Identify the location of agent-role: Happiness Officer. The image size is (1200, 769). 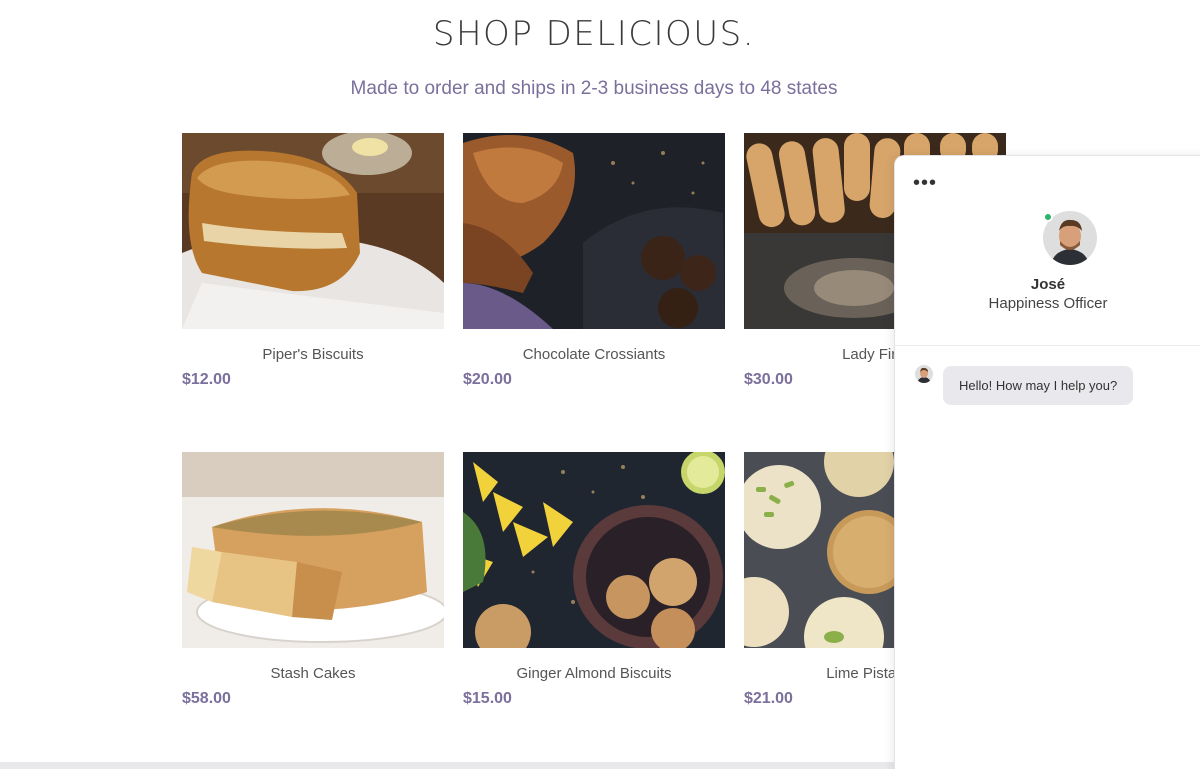
(1048, 303).